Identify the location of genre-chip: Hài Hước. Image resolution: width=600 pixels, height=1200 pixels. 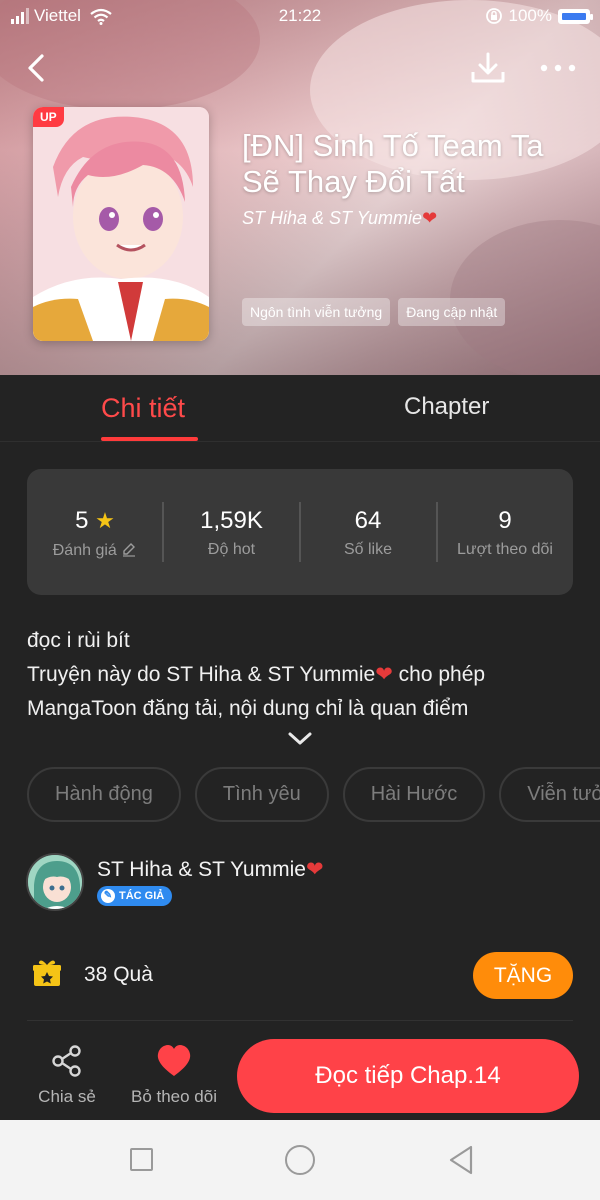
(414, 794).